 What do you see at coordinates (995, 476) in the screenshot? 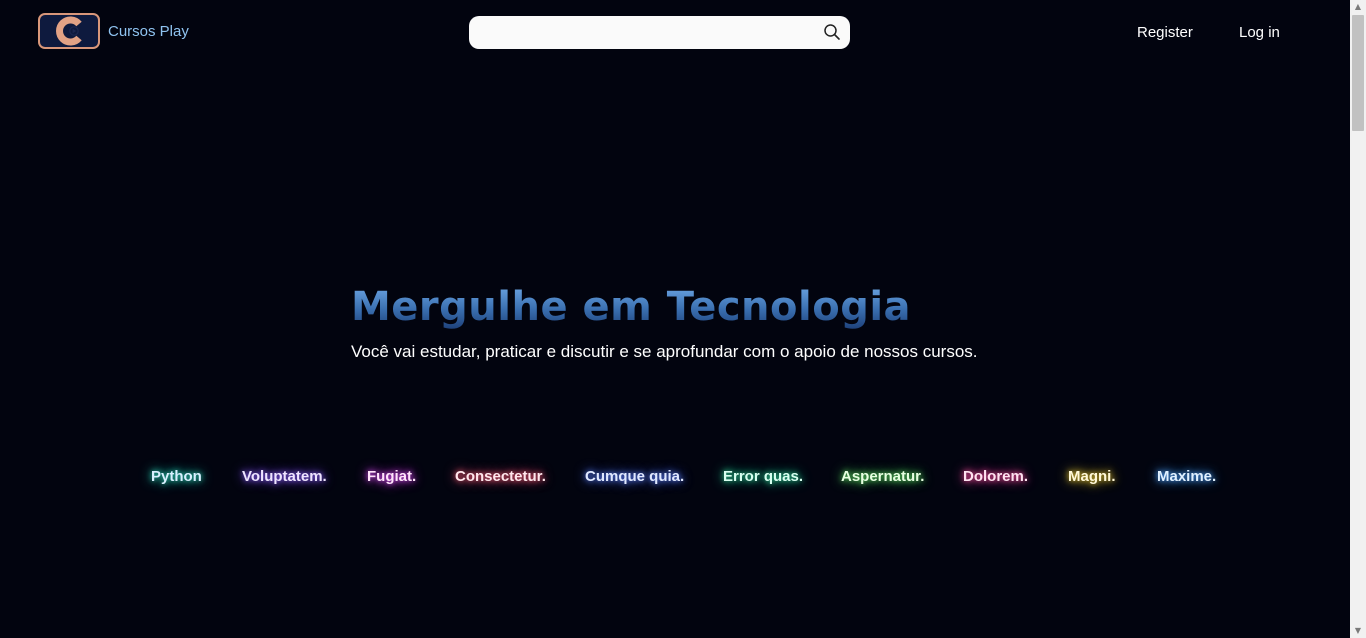
I see `tag-item: Dolorem.` at bounding box center [995, 476].